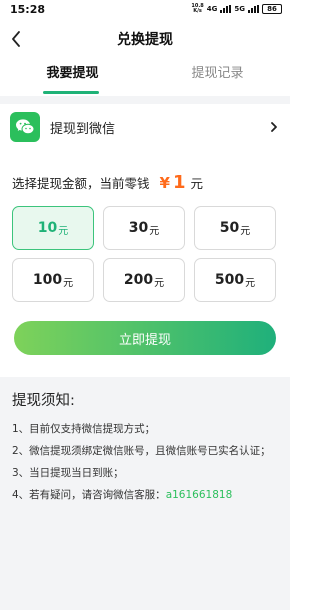 This screenshot has width=320, height=610. Describe the element at coordinates (141, 451) in the screenshot. I see `note-item: 2、微信提现须绑定微信账号，且微信账号已实名认证；` at that location.